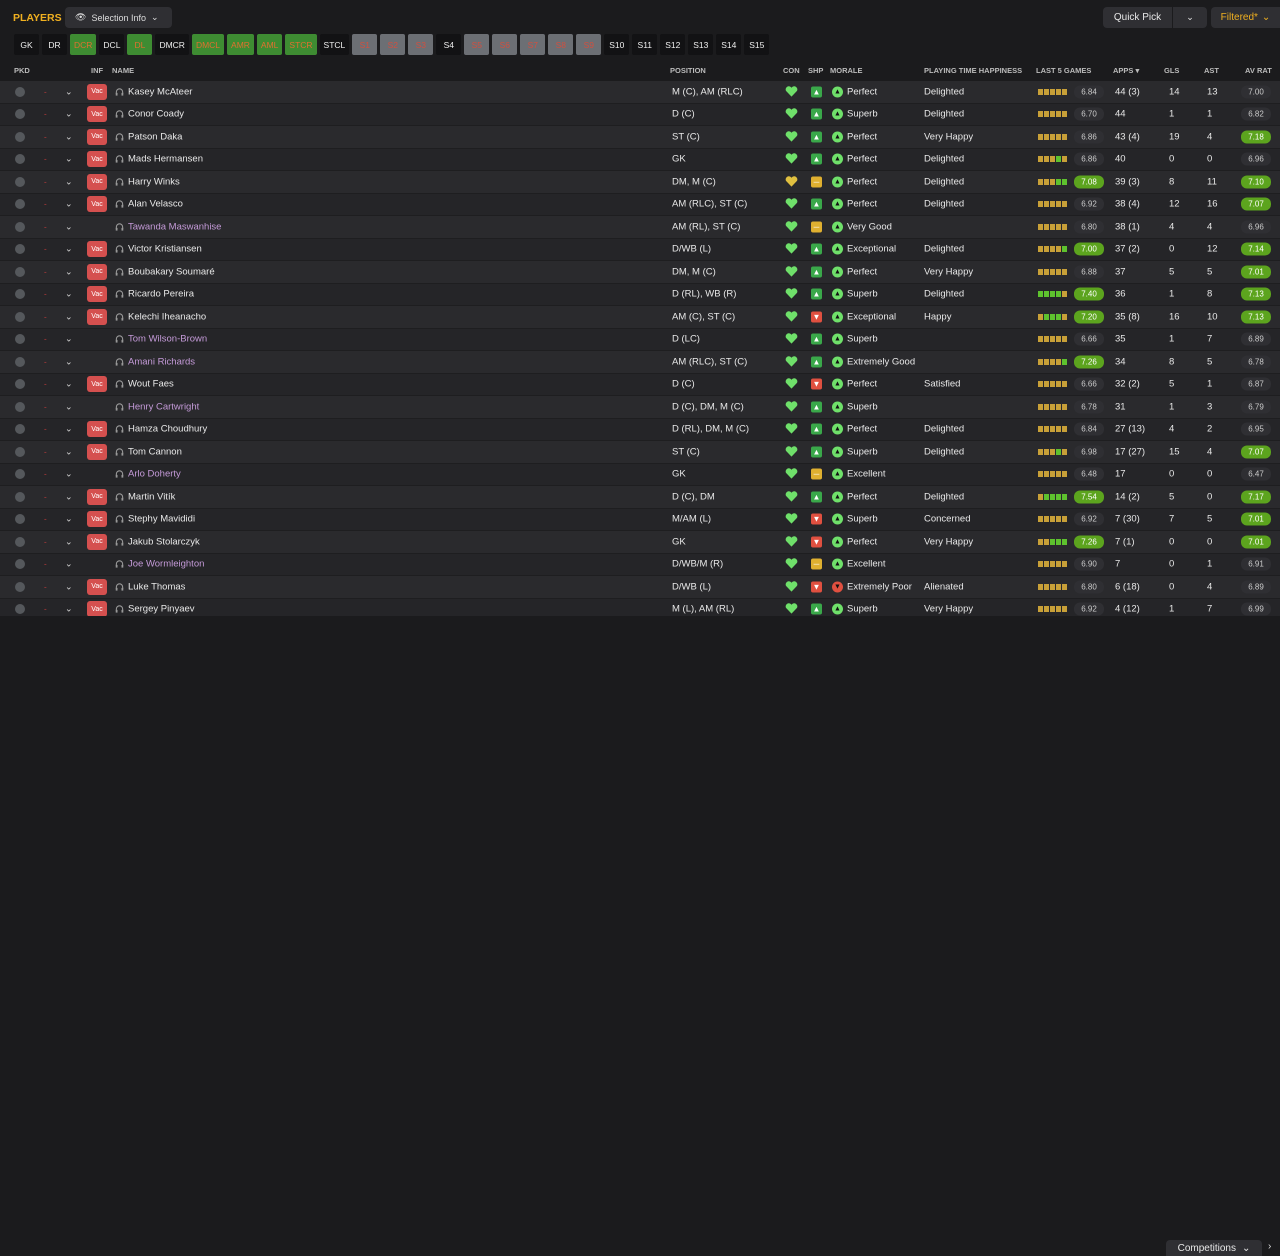  I want to click on last5-rating: 6.66, so click(1089, 384).